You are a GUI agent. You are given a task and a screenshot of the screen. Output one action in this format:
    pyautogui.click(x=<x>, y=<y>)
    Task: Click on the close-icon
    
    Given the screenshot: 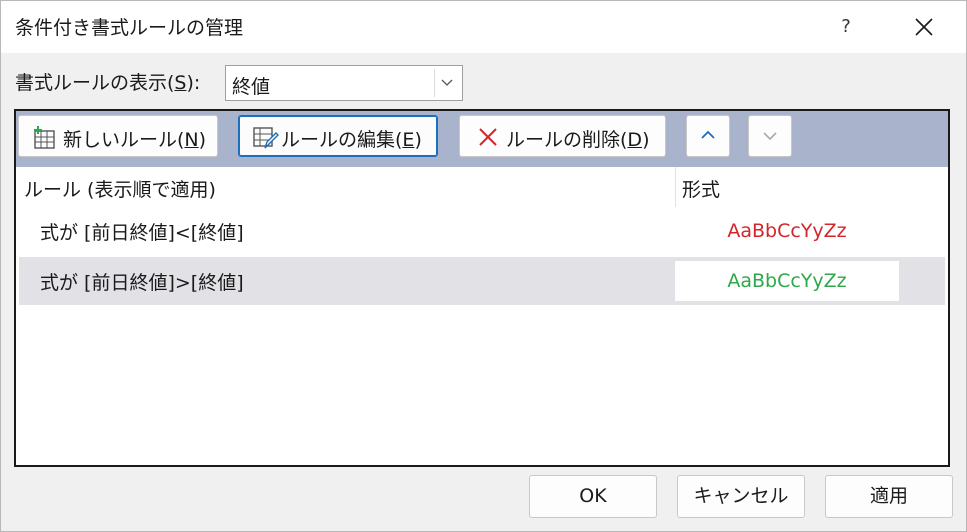 What is the action you would take?
    pyautogui.click(x=924, y=27)
    